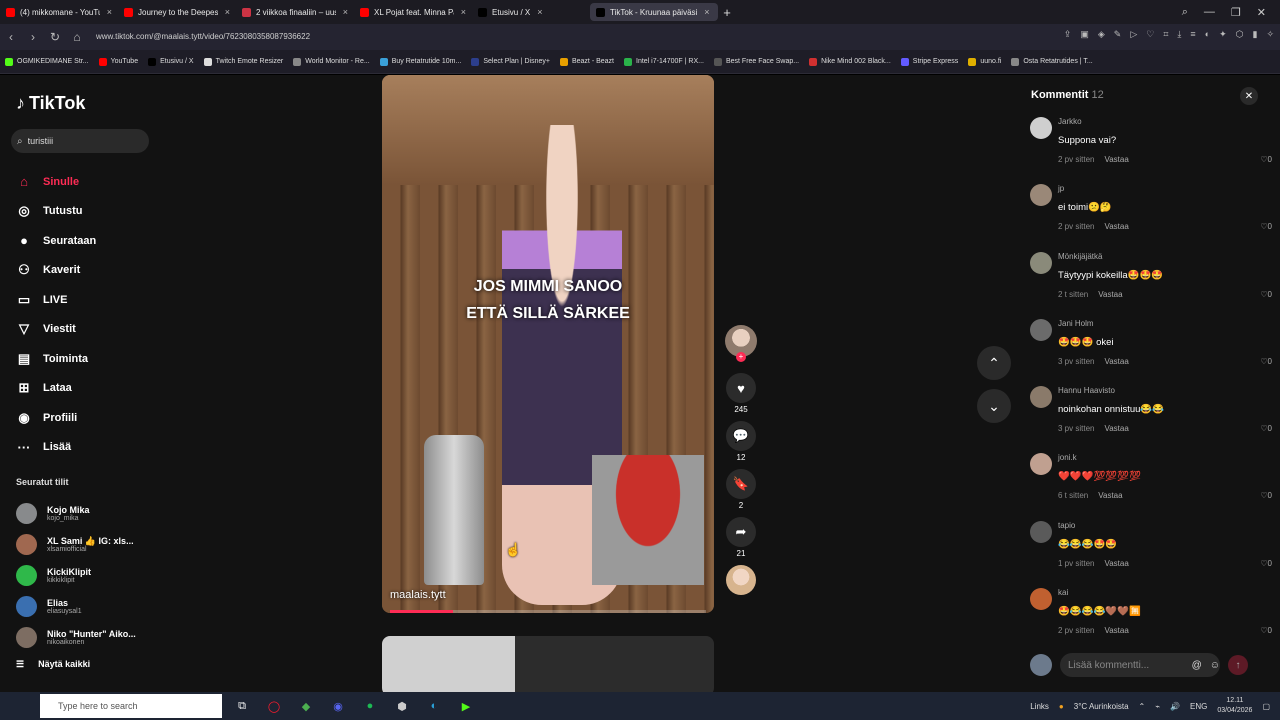 The height and width of the screenshot is (720, 1280). I want to click on links-toolbar: Links, so click(1039, 706).